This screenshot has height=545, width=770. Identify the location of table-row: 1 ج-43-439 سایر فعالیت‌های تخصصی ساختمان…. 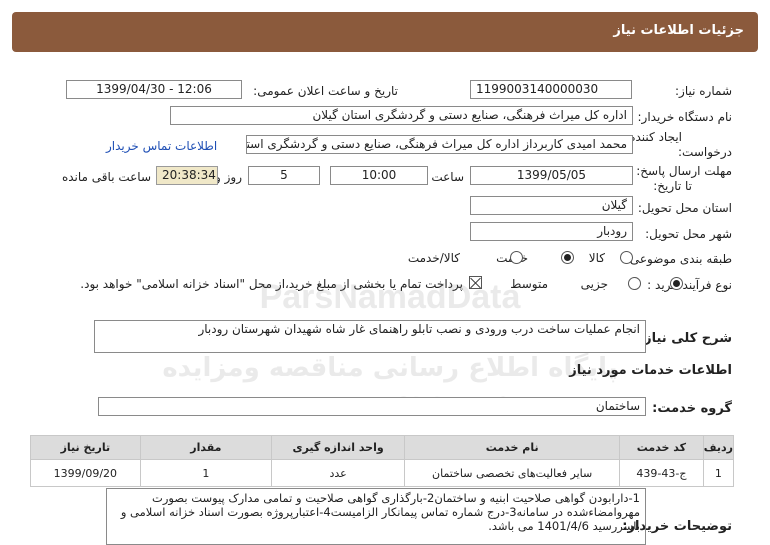
(382, 473).